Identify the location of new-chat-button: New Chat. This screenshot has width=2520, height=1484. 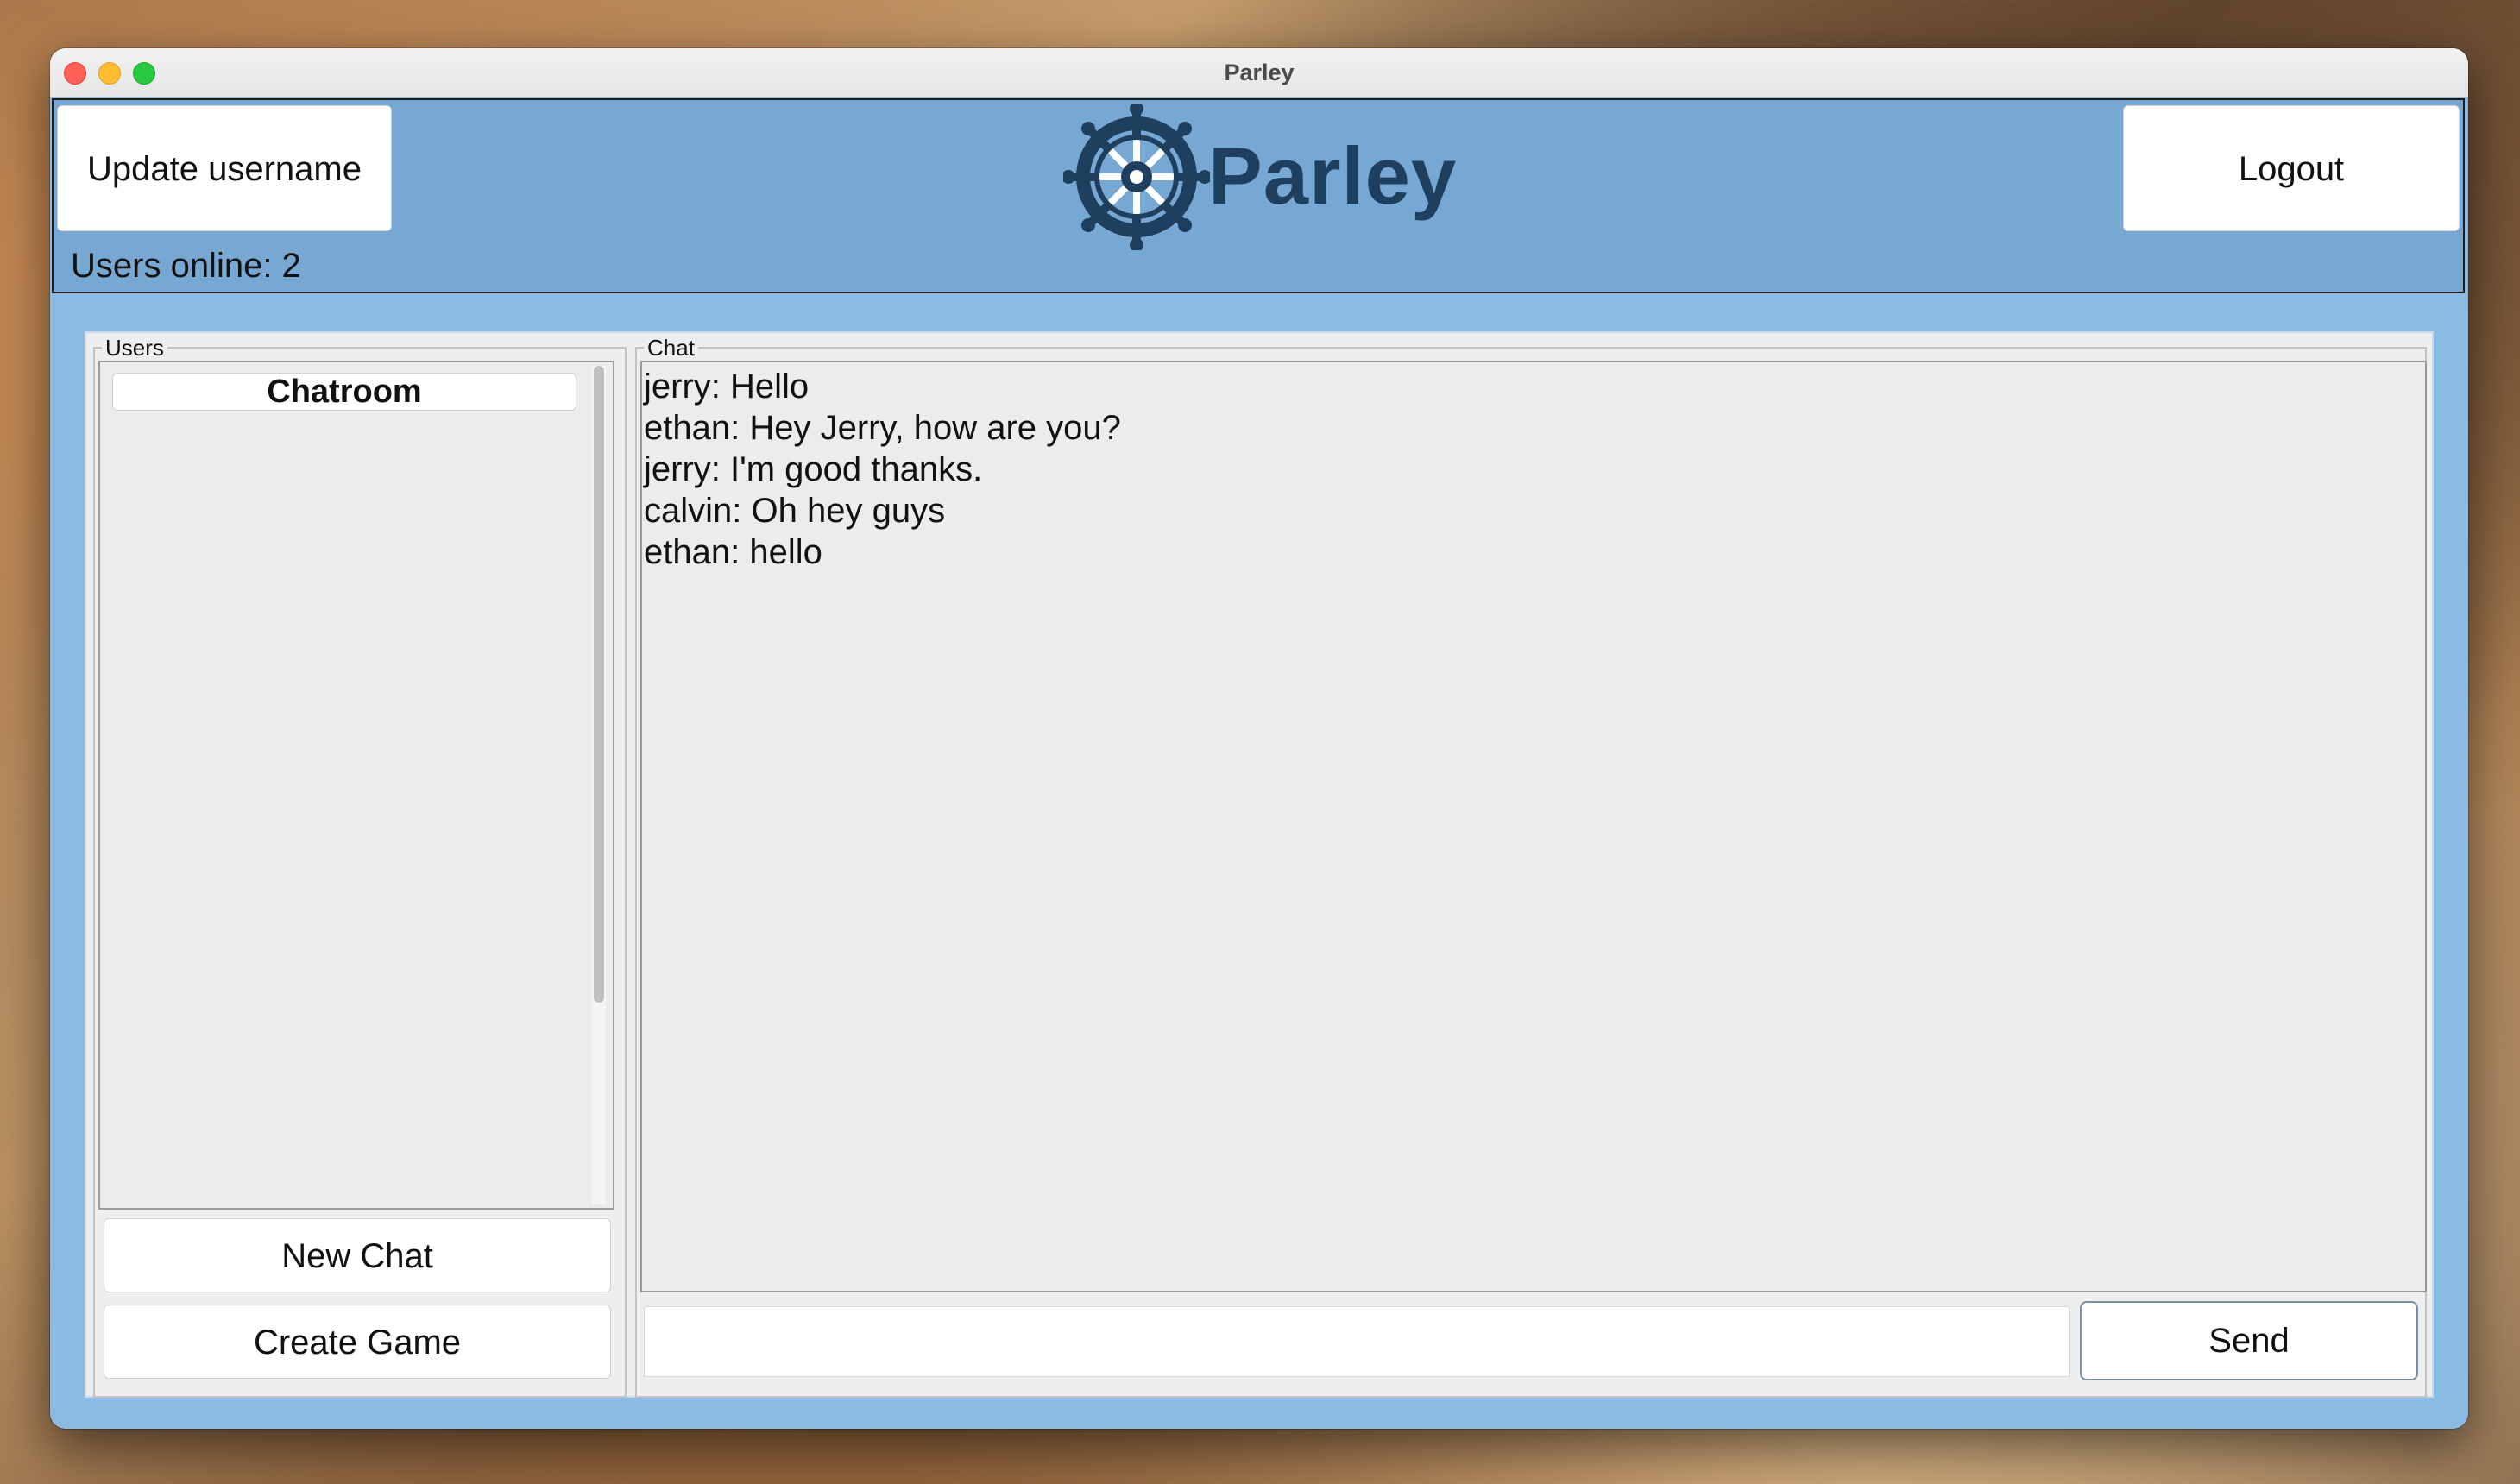
(358, 1255).